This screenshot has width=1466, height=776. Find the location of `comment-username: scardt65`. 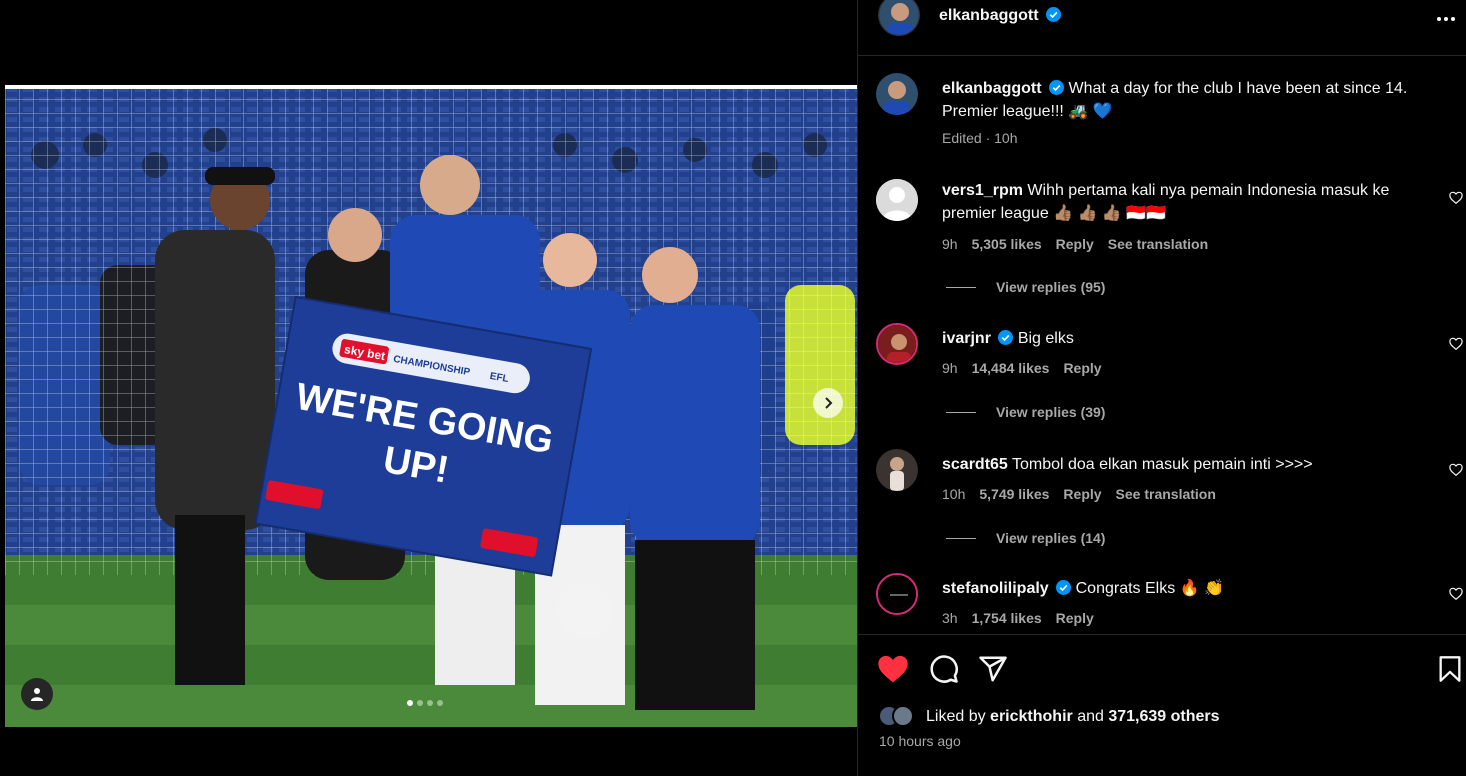

comment-username: scardt65 is located at coordinates (975, 464).